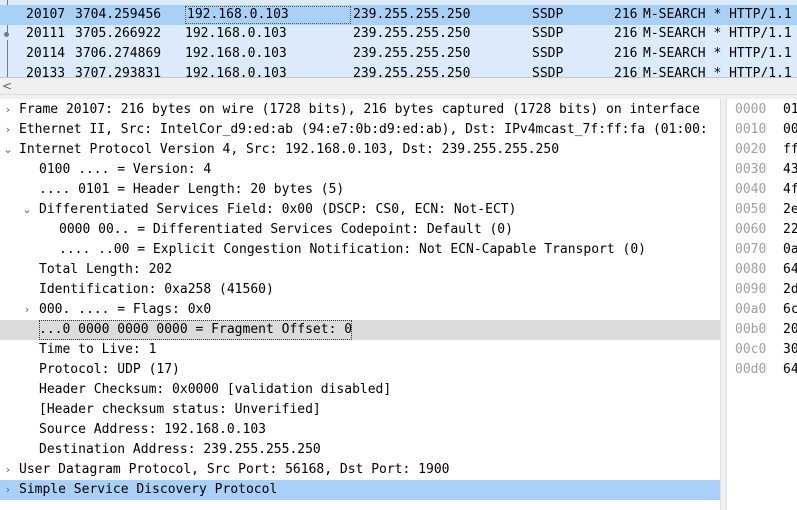 Image resolution: width=797 pixels, height=510 pixels. I want to click on byte-offset: 00b0, so click(751, 329).